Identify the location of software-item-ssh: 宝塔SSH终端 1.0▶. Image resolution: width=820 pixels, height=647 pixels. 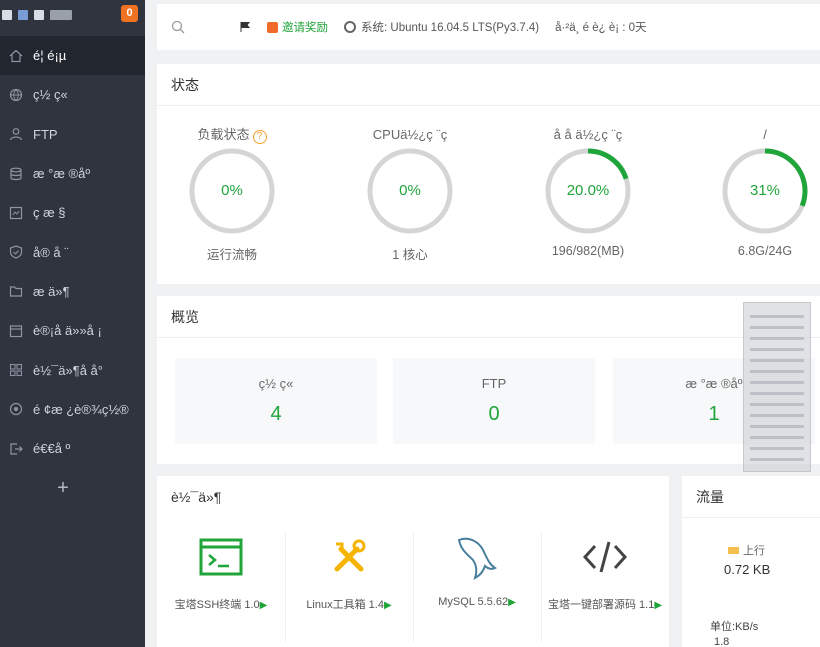
(221, 572).